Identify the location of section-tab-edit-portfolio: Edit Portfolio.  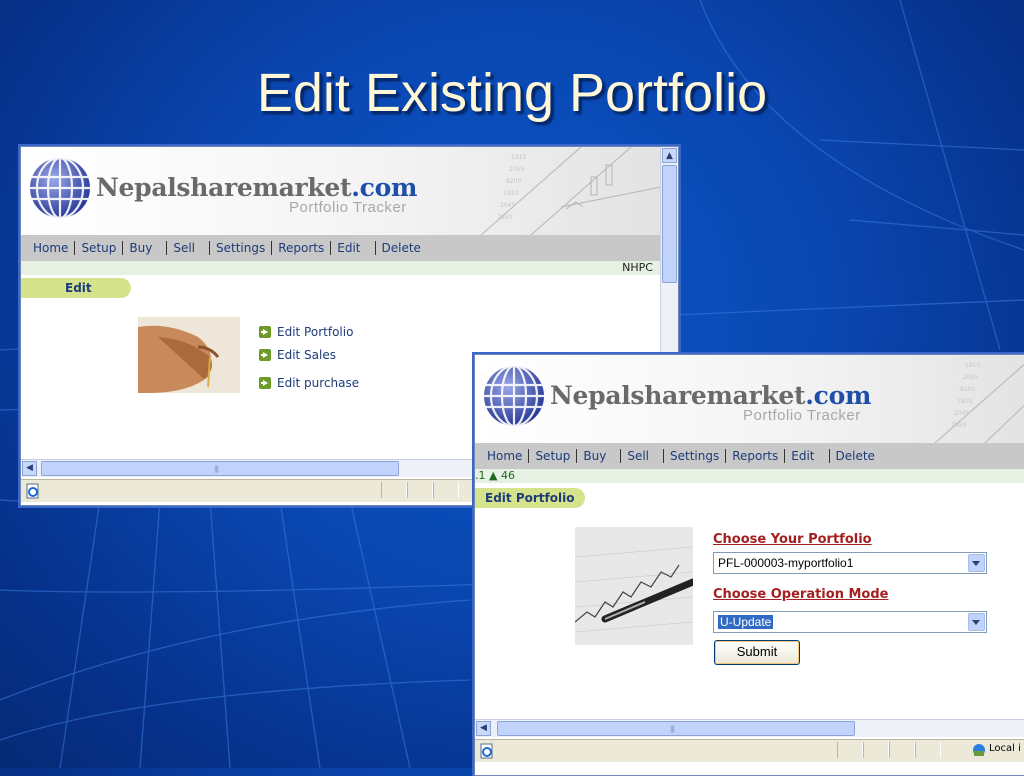
(530, 498).